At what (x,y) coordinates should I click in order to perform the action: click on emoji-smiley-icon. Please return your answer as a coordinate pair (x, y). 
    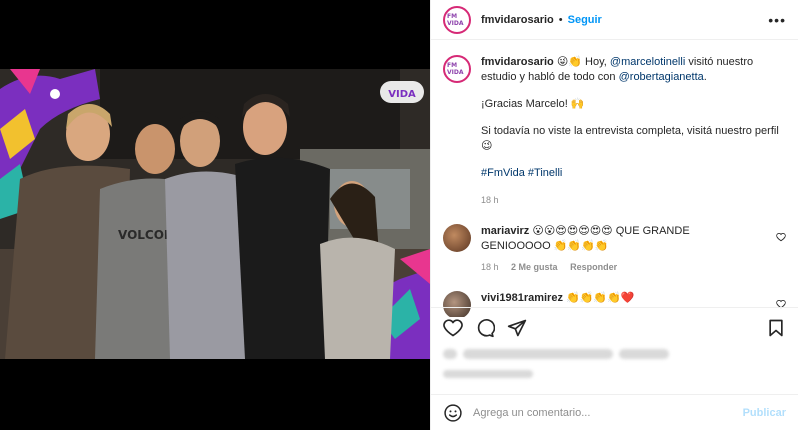
    Looking at the image, I should click on (453, 413).